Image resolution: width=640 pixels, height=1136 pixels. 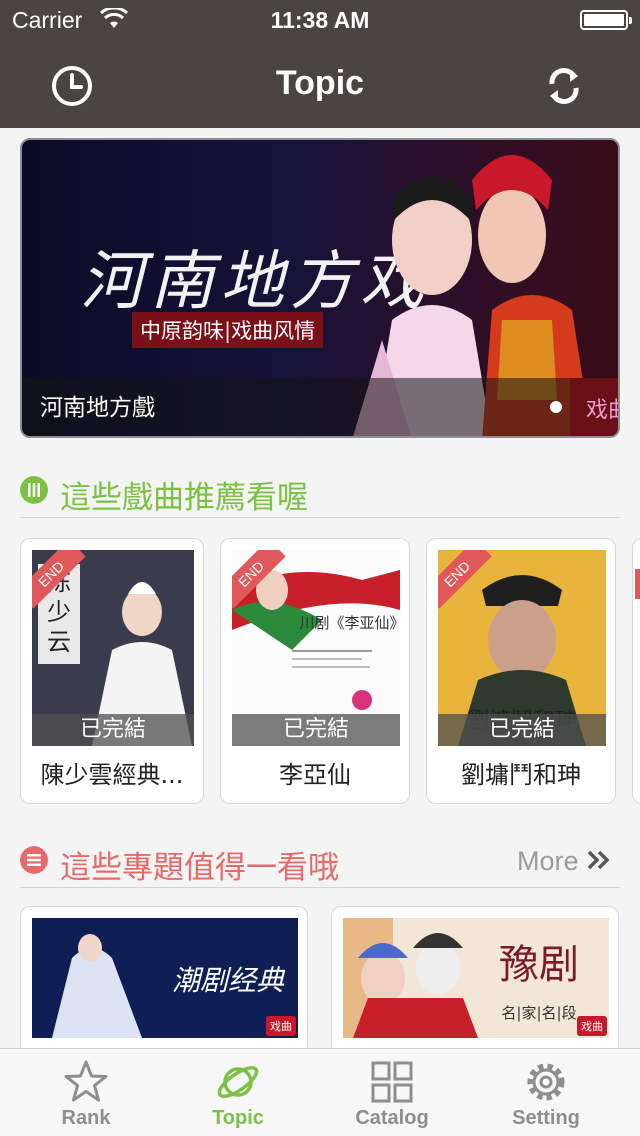 I want to click on topic-poster-art: 豫剧 名|家|名|段, so click(x=476, y=978).